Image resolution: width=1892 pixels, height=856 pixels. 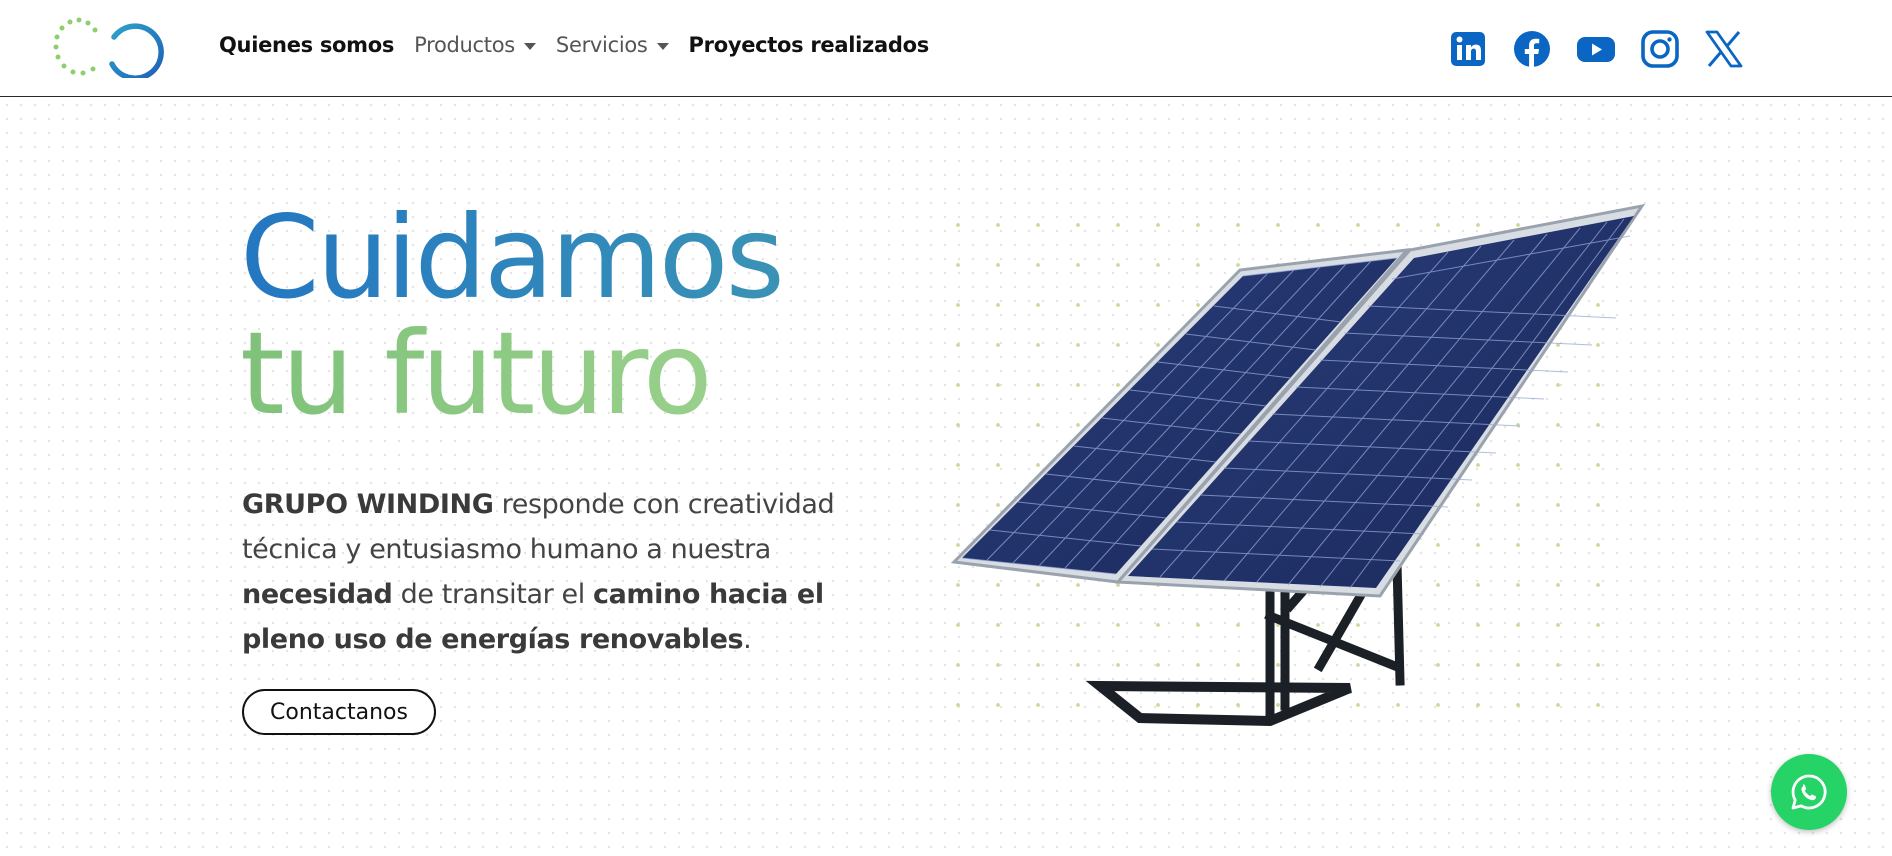 I want to click on facebook-link, so click(x=1544, y=49).